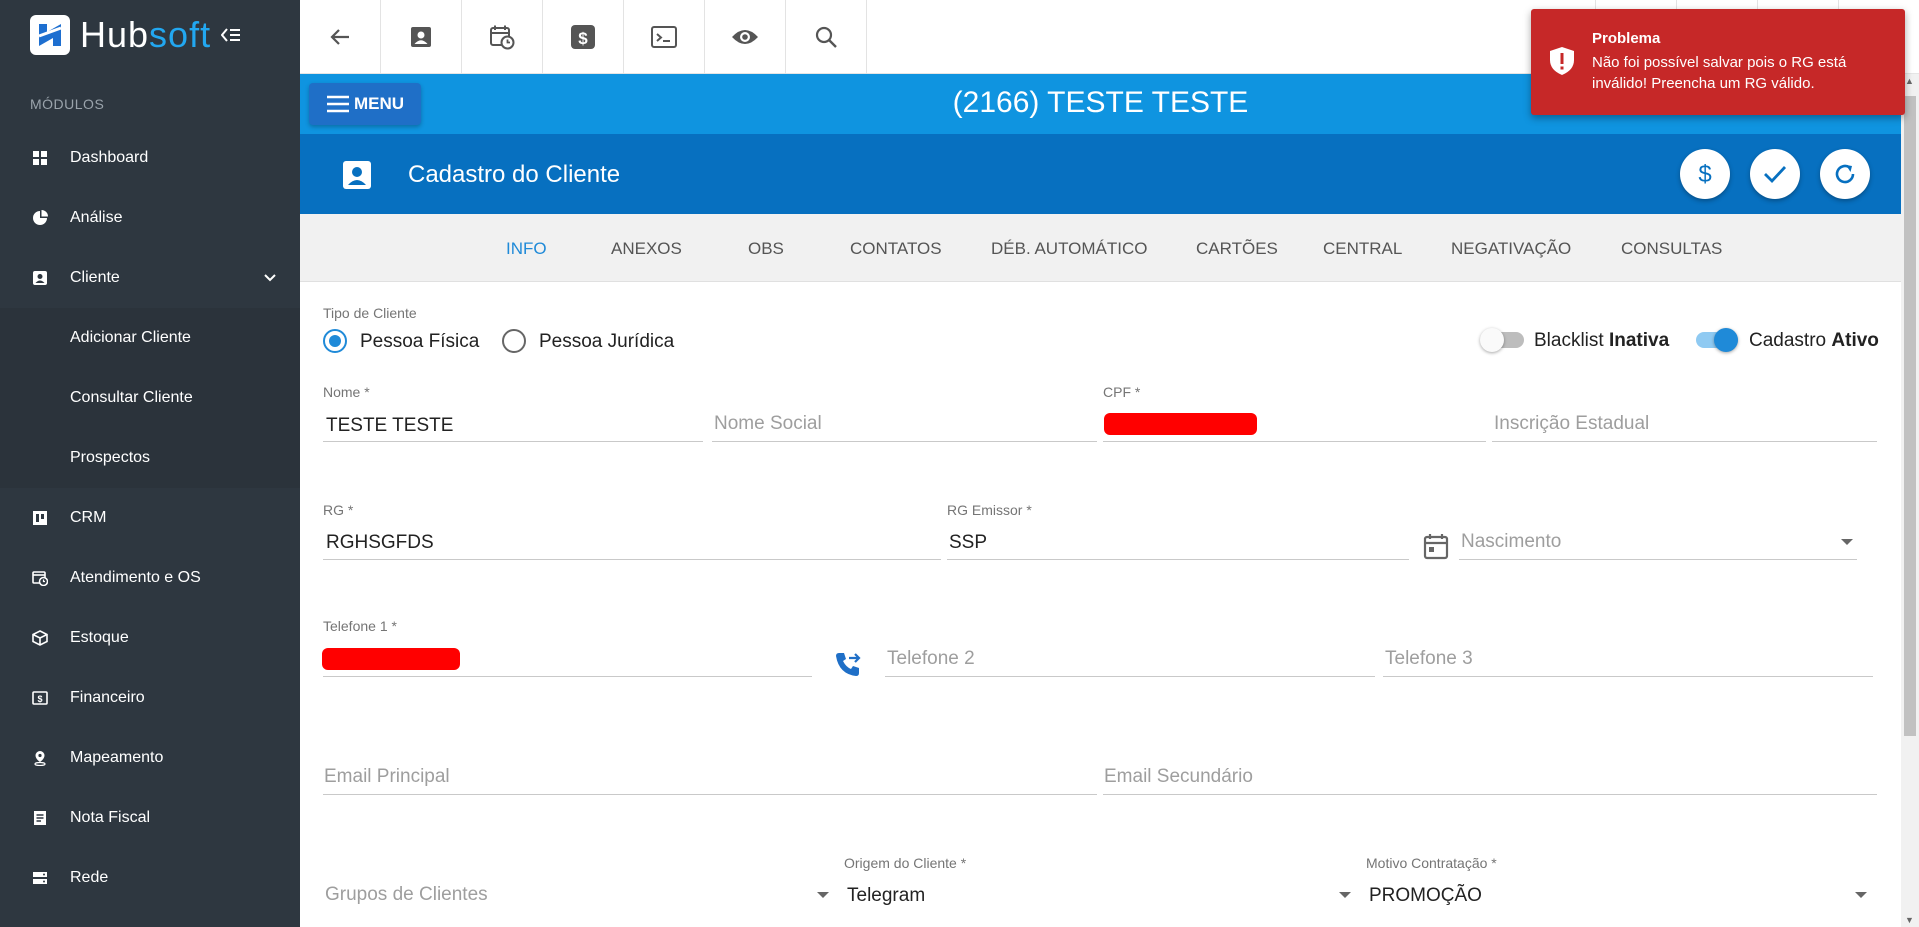 The height and width of the screenshot is (927, 1919). I want to click on sidebar-subitem-adicionar-cliente: Adicionar Cliente, so click(150, 338).